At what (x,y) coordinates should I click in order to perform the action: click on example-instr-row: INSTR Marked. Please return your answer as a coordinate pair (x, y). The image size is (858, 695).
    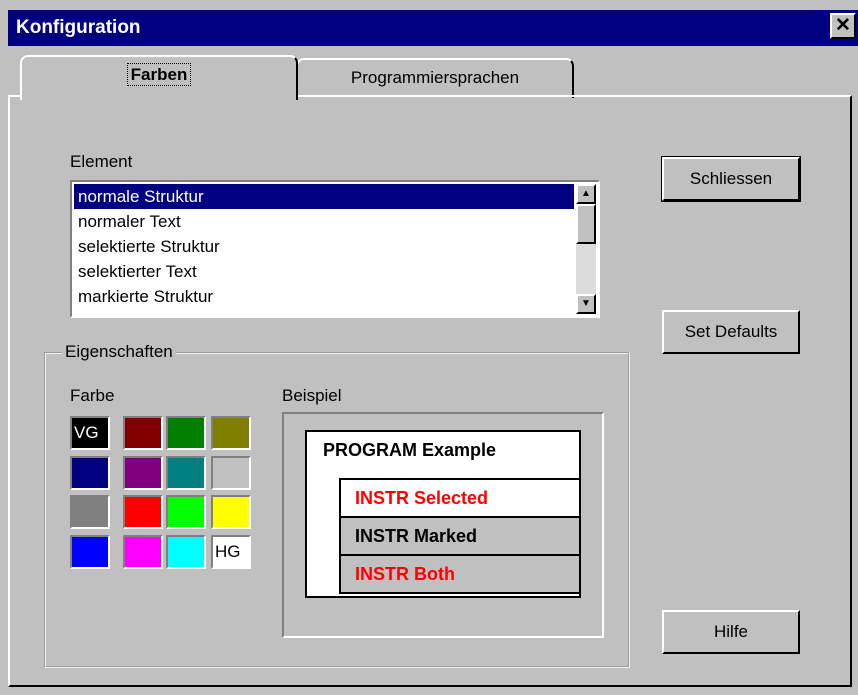
    Looking at the image, I should click on (460, 536).